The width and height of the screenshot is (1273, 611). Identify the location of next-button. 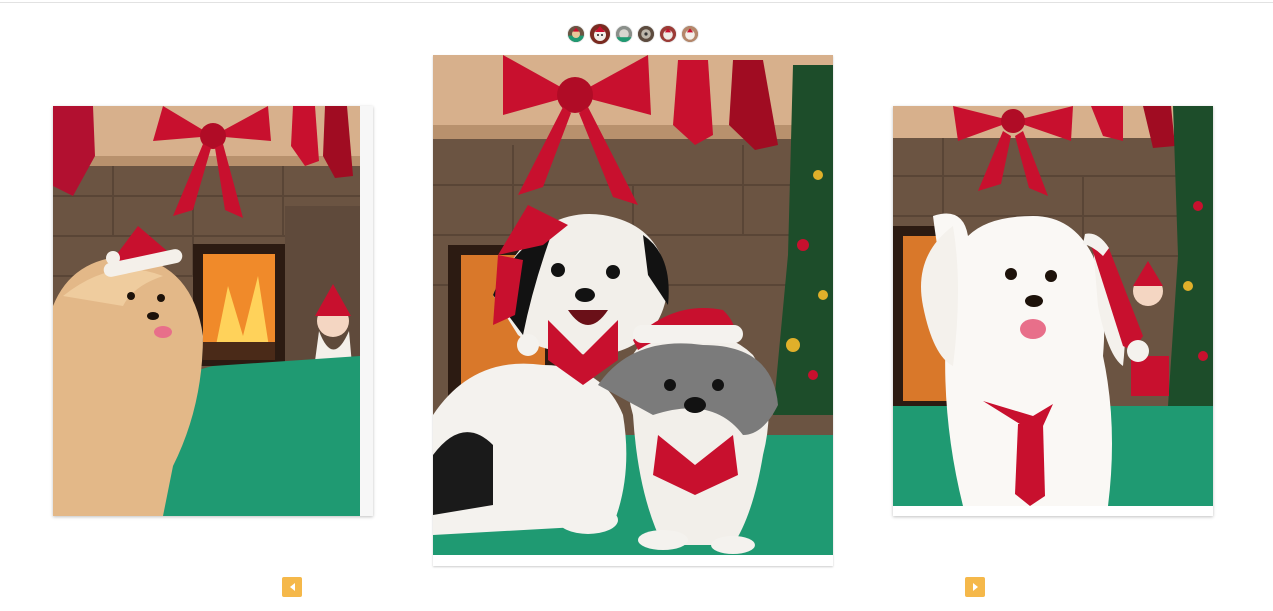
(975, 587).